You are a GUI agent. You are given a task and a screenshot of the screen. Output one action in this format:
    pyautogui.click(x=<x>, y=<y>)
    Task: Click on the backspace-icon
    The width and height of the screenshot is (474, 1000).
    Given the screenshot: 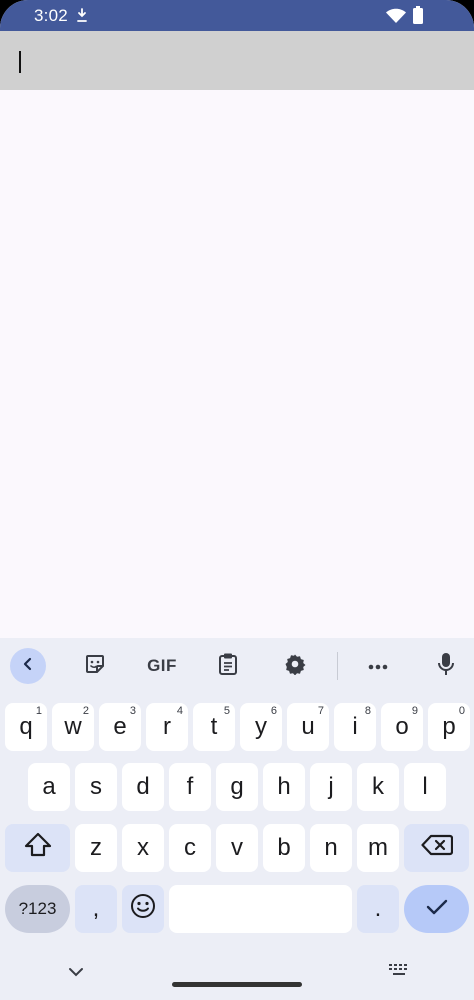 What is the action you would take?
    pyautogui.click(x=436, y=848)
    